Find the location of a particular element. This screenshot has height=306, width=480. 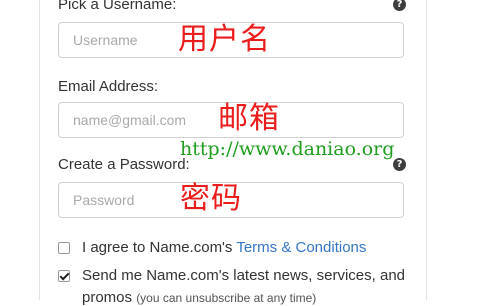

username-label: Pick a Username: is located at coordinates (117, 6).